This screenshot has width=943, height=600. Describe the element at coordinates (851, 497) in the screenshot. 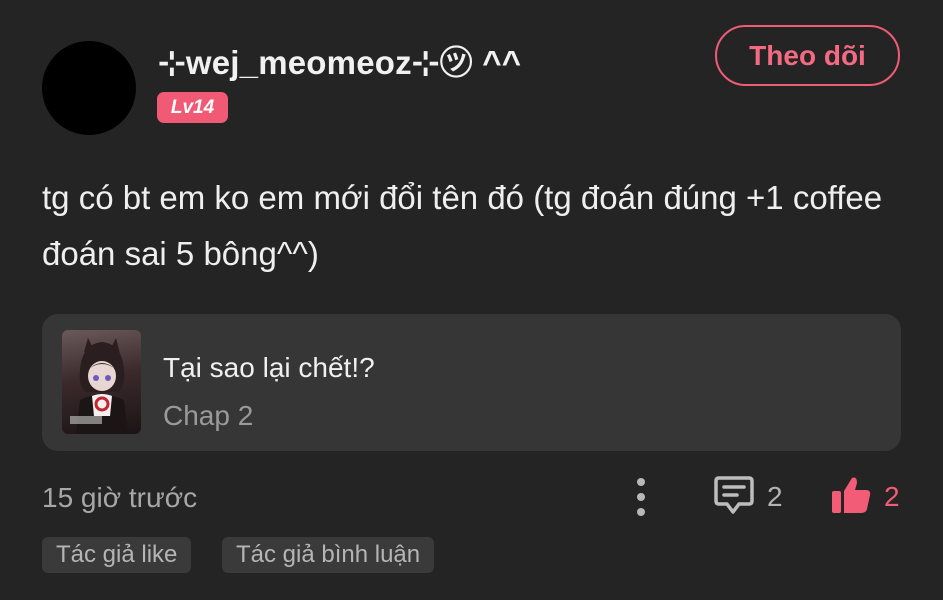

I see `thumbs-up-icon` at that location.